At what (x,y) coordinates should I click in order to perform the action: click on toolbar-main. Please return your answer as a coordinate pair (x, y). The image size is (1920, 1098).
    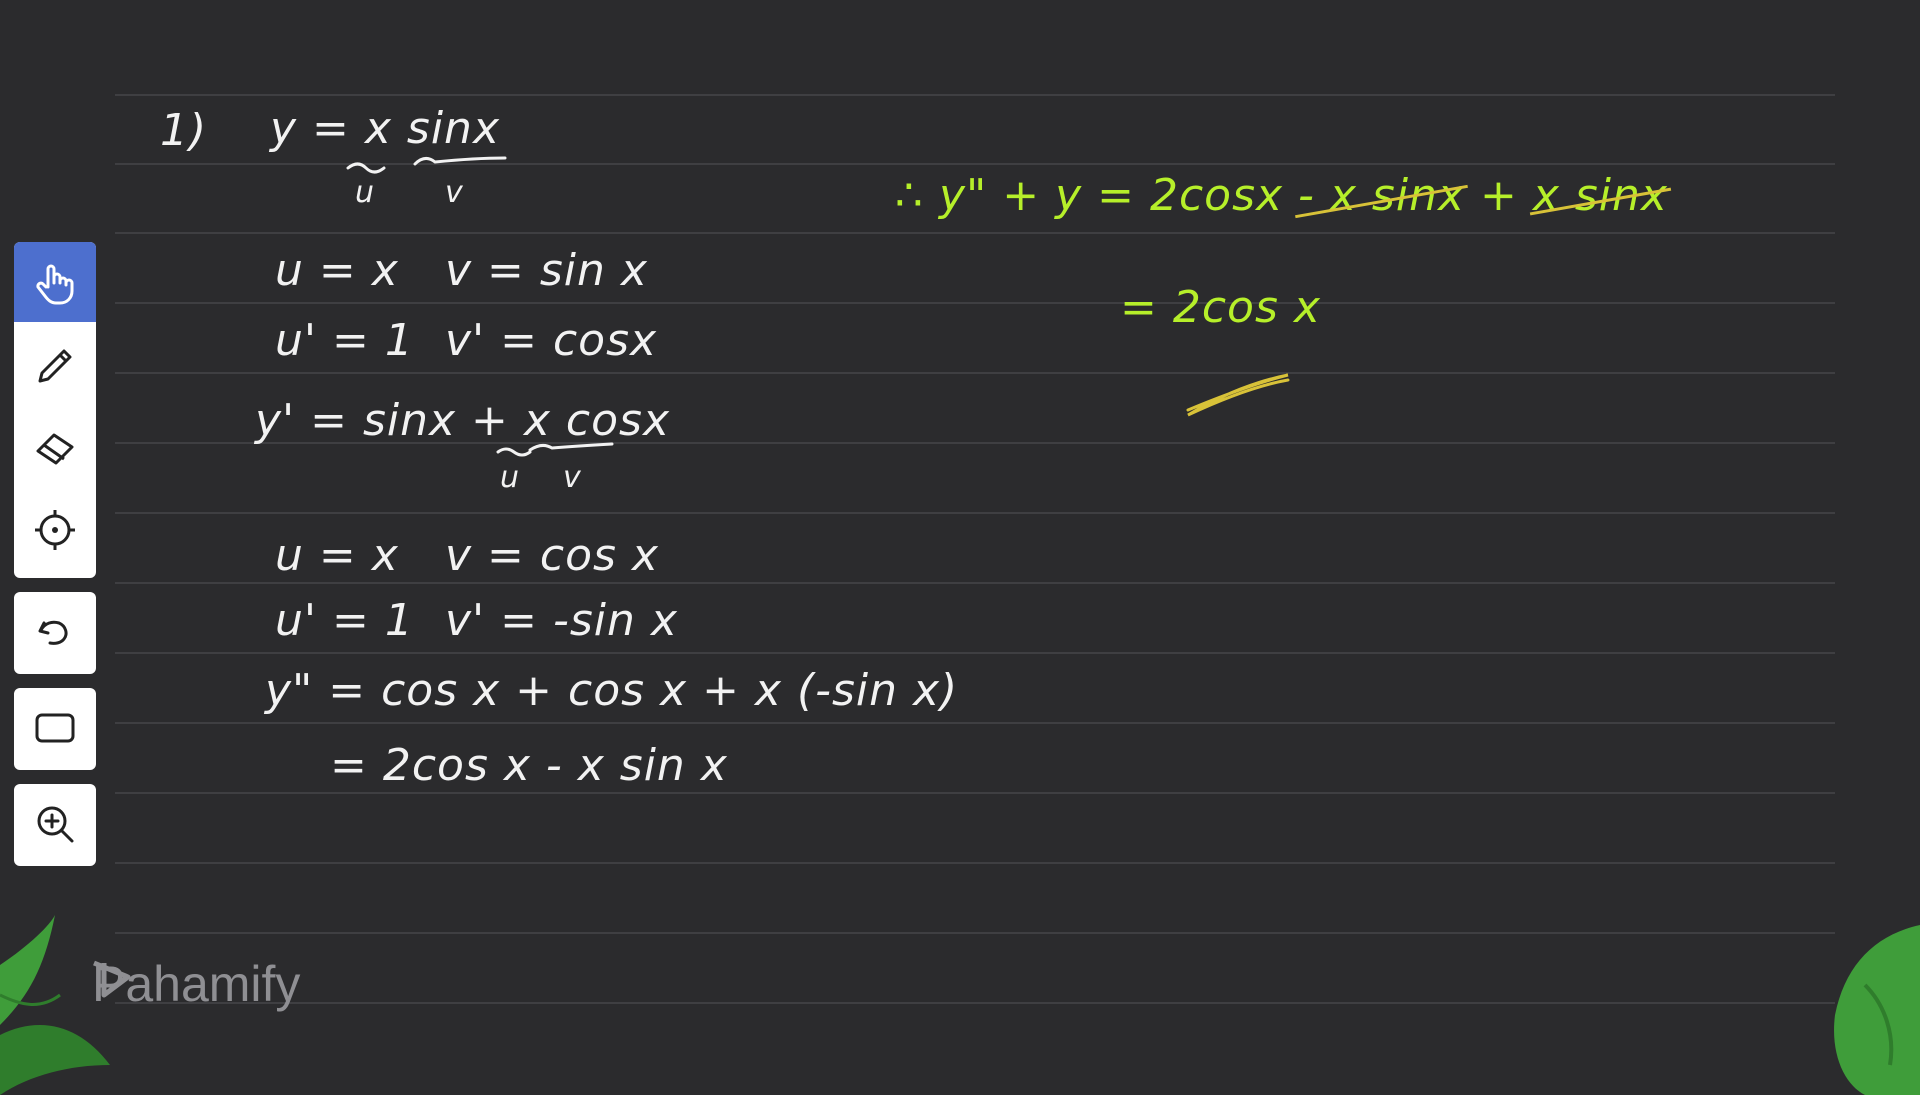
    Looking at the image, I should click on (55, 410).